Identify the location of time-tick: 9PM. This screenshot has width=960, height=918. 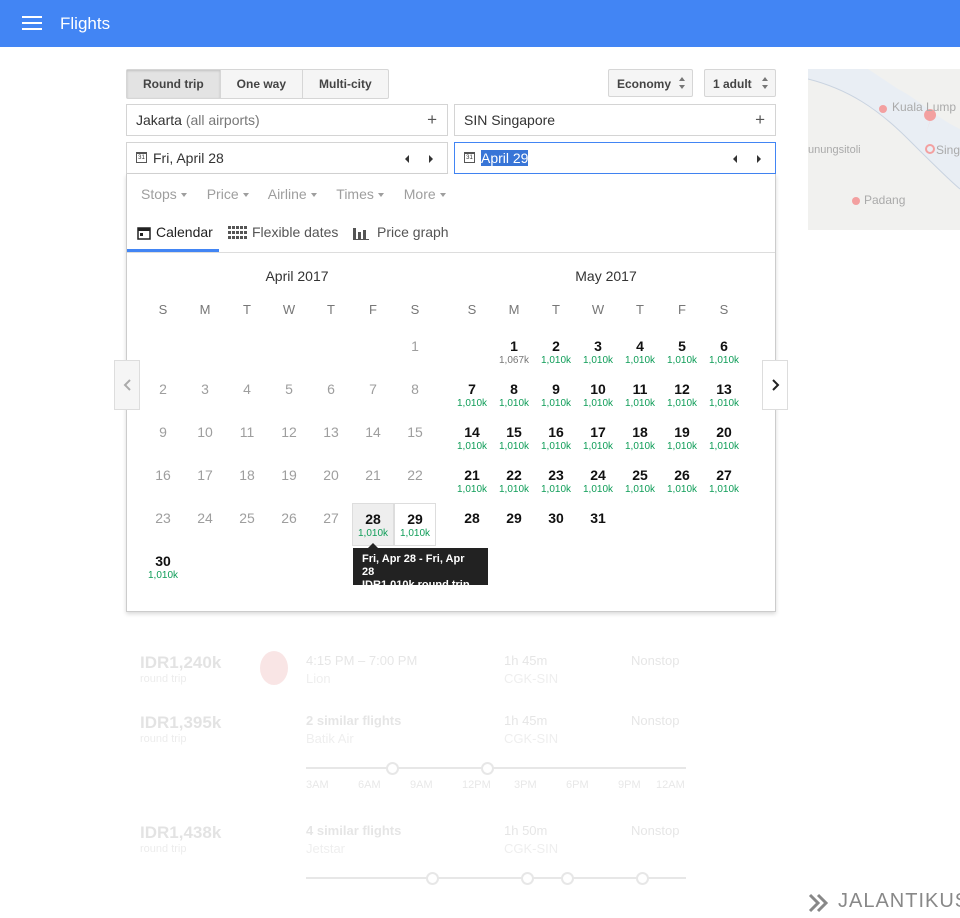
(629, 785).